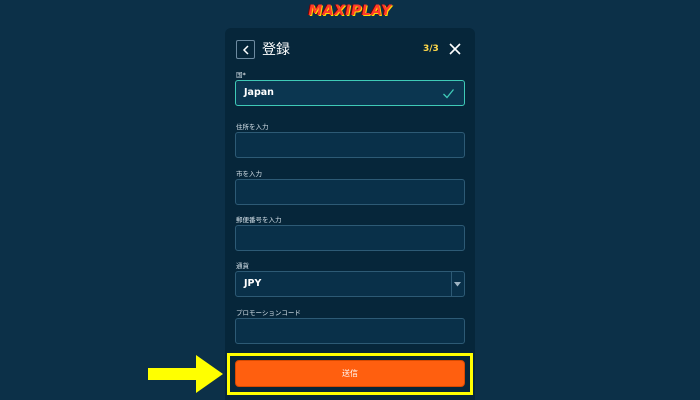 This screenshot has width=700, height=400. Describe the element at coordinates (350, 238) in the screenshot. I see `postal-code-input` at that location.